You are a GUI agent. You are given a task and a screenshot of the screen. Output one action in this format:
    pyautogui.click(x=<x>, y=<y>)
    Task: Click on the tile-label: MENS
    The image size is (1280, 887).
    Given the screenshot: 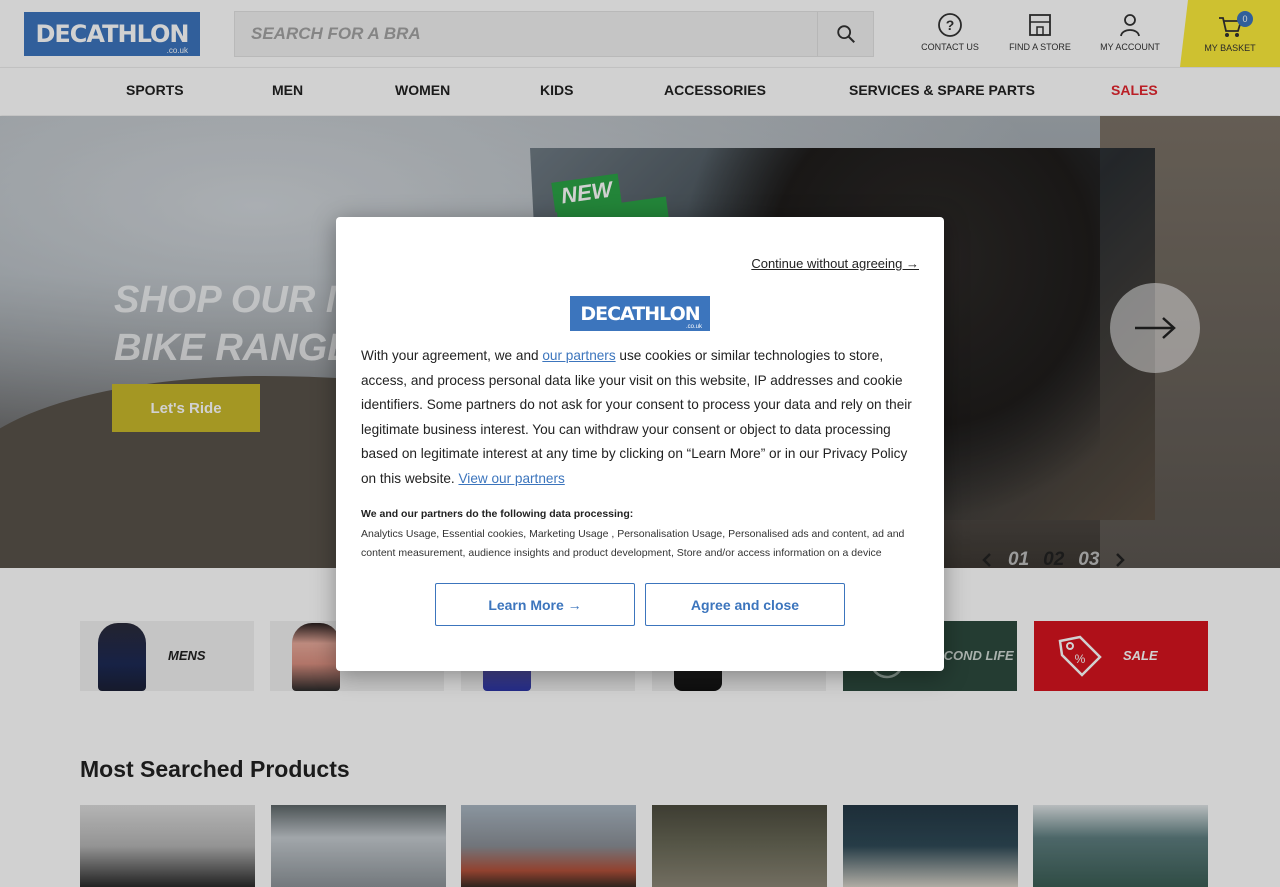 What is the action you would take?
    pyautogui.click(x=187, y=655)
    